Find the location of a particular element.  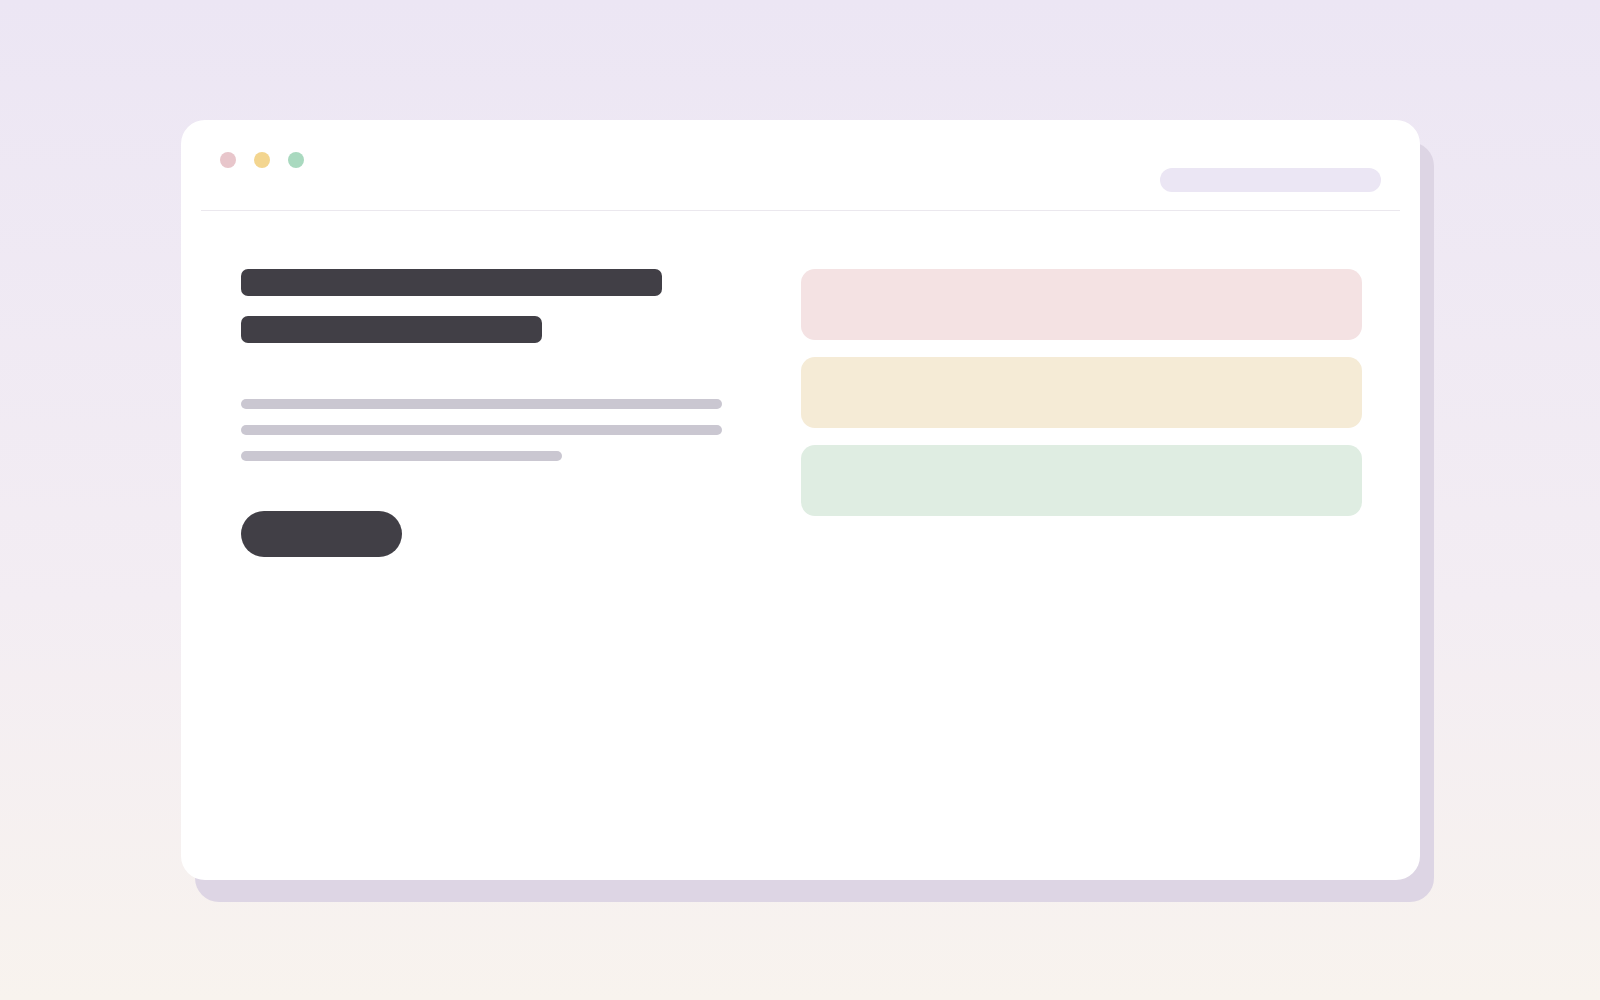

button is located at coordinates (321, 534).